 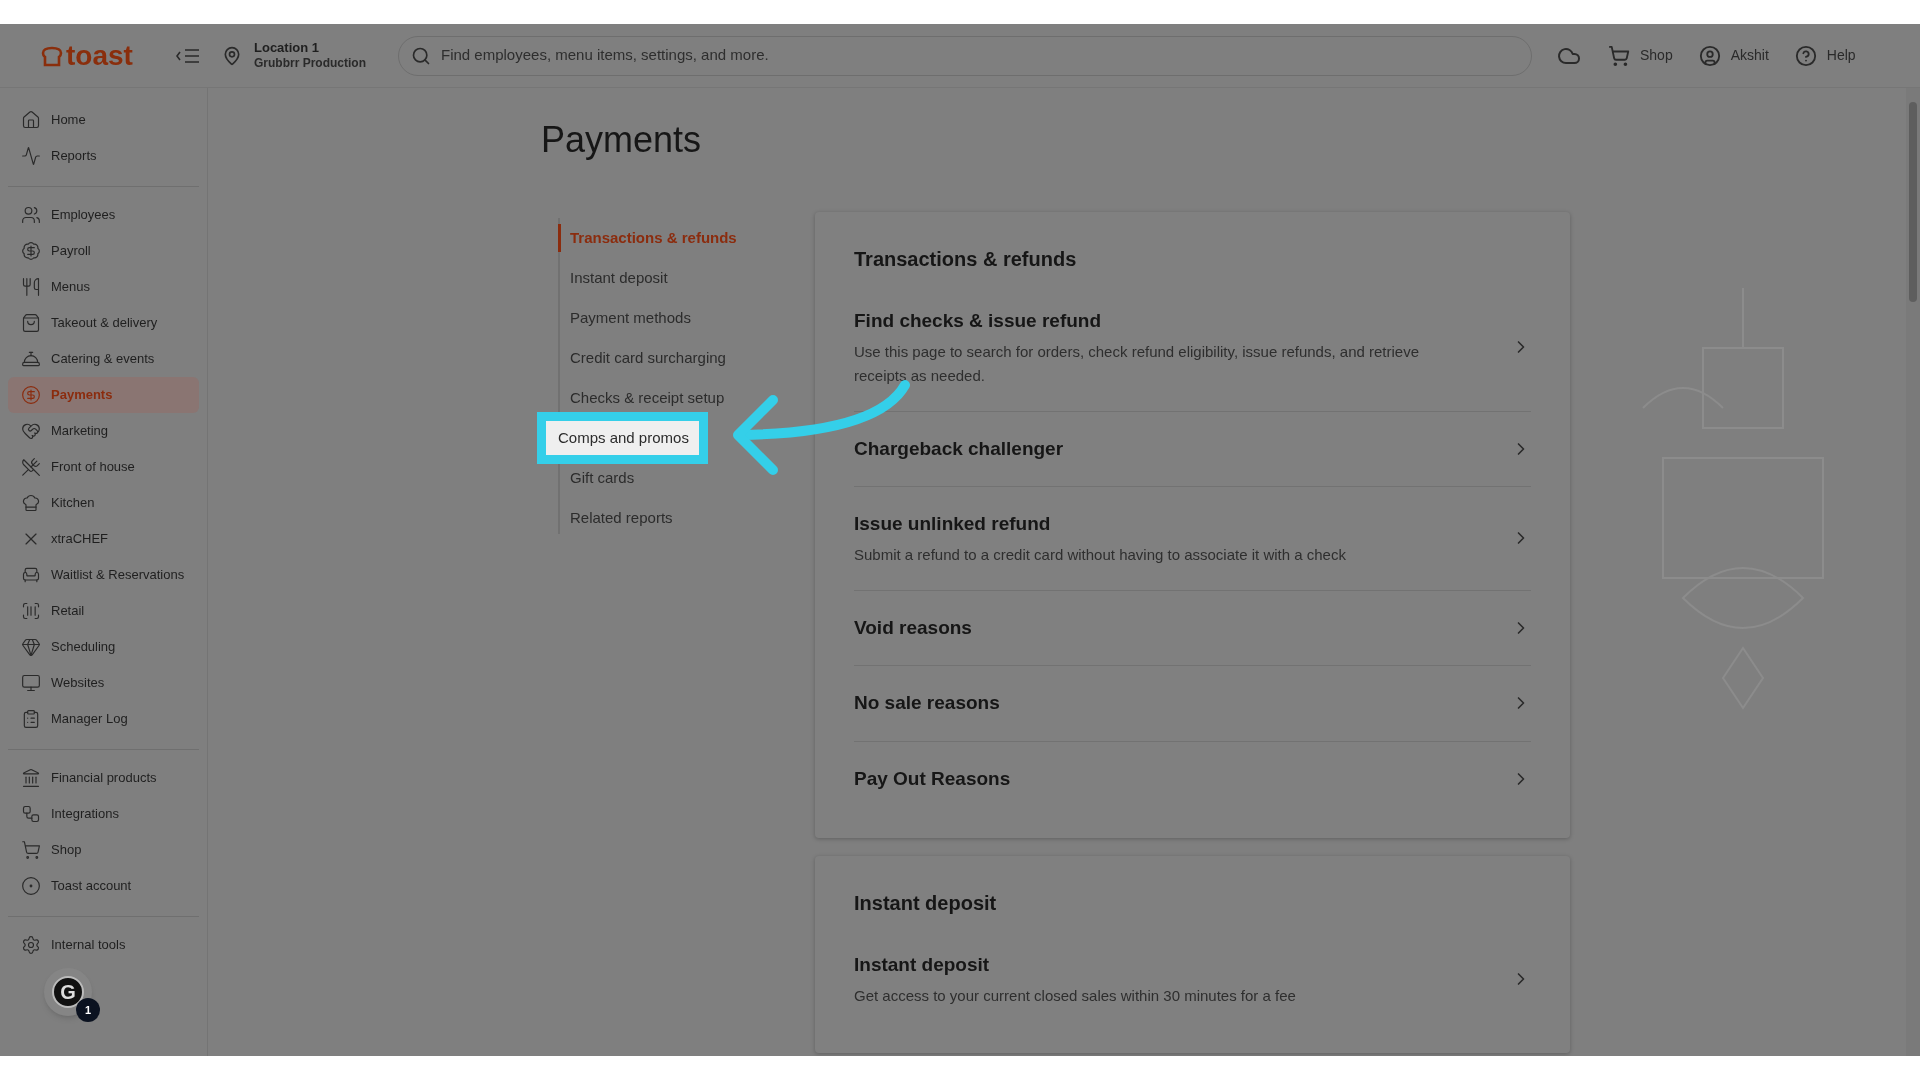 I want to click on bank-icon, so click(x=31, y=778).